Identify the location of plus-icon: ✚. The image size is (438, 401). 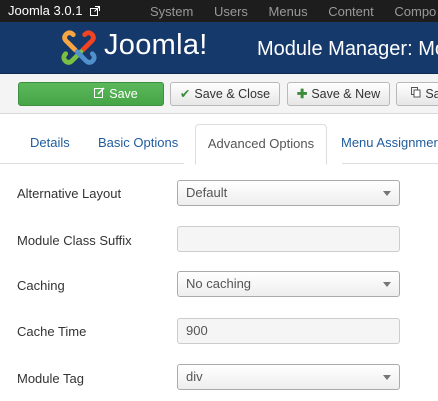
(302, 94).